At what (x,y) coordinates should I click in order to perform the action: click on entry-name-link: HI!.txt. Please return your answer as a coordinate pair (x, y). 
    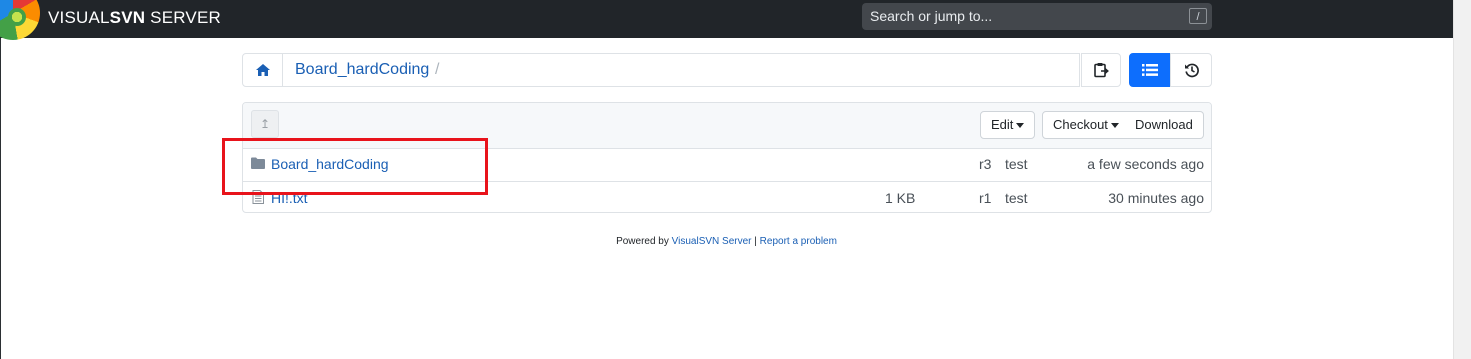
    Looking at the image, I should click on (289, 198).